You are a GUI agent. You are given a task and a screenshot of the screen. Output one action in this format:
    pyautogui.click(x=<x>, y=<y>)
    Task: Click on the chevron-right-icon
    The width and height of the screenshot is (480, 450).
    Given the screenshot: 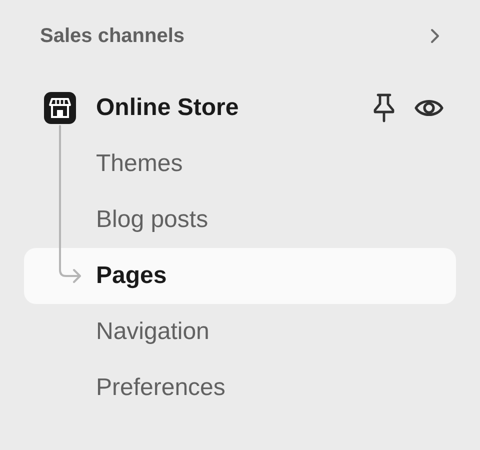 What is the action you would take?
    pyautogui.click(x=435, y=36)
    